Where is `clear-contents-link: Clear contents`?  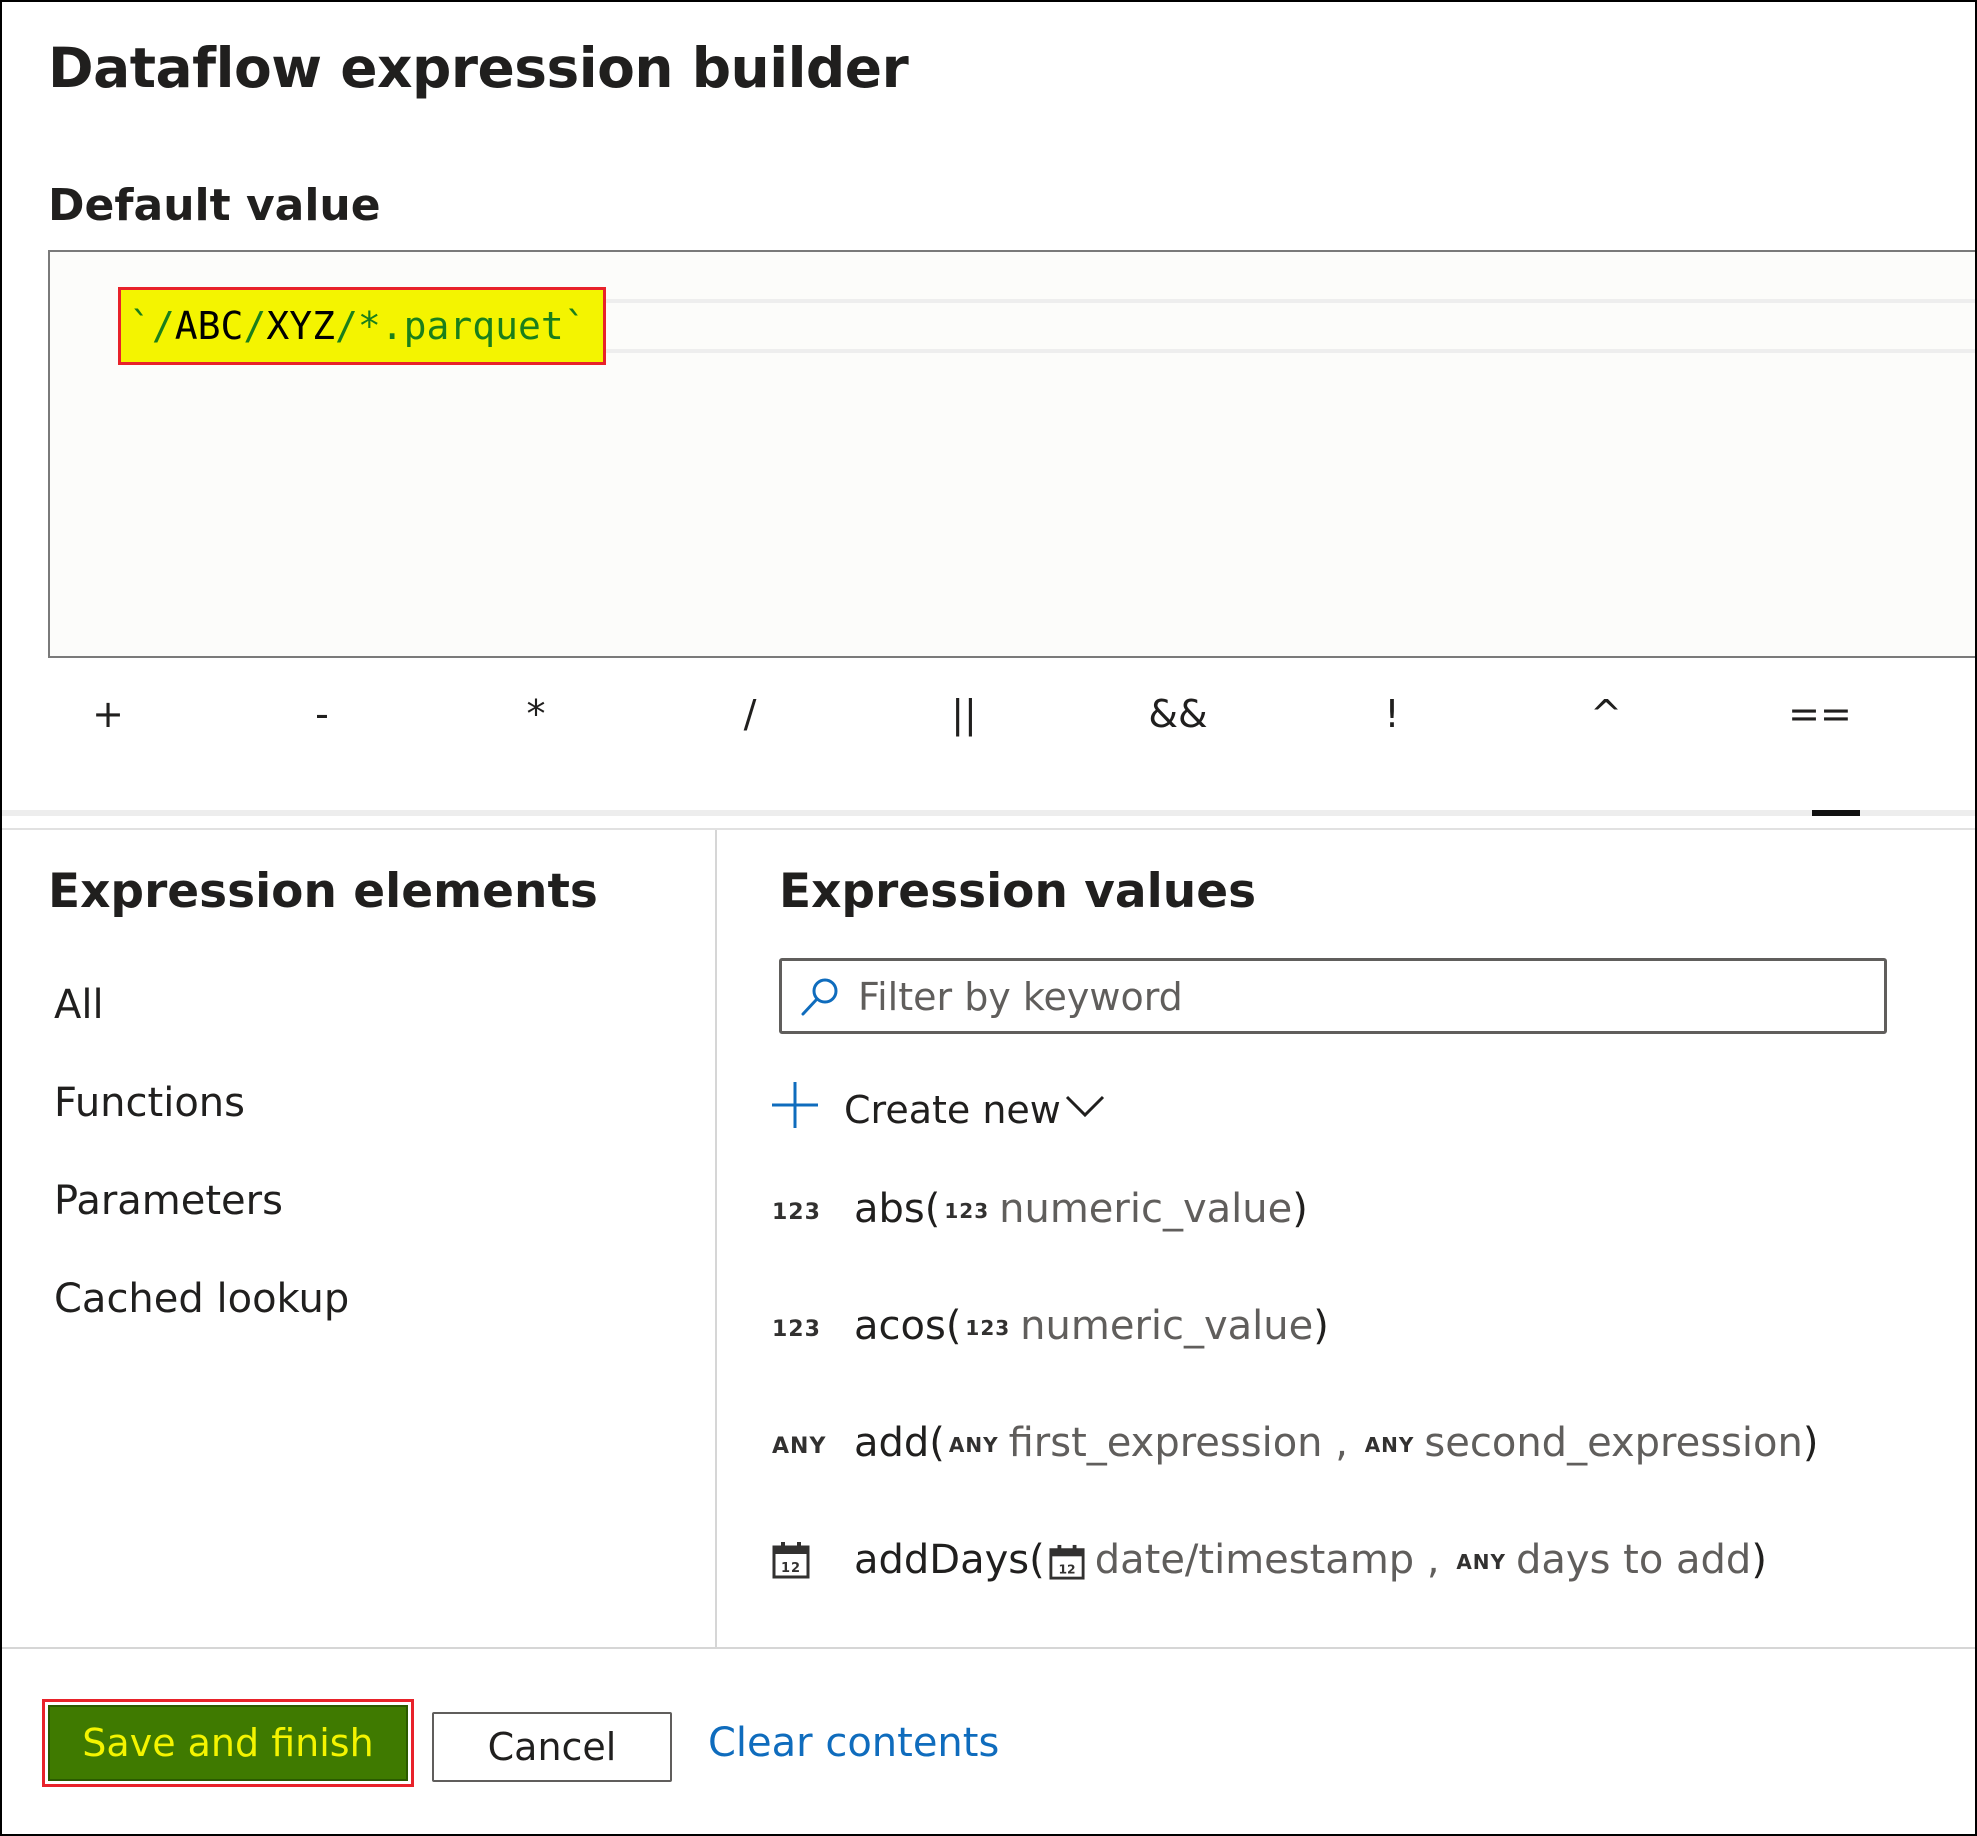 clear-contents-link: Clear contents is located at coordinates (853, 1743).